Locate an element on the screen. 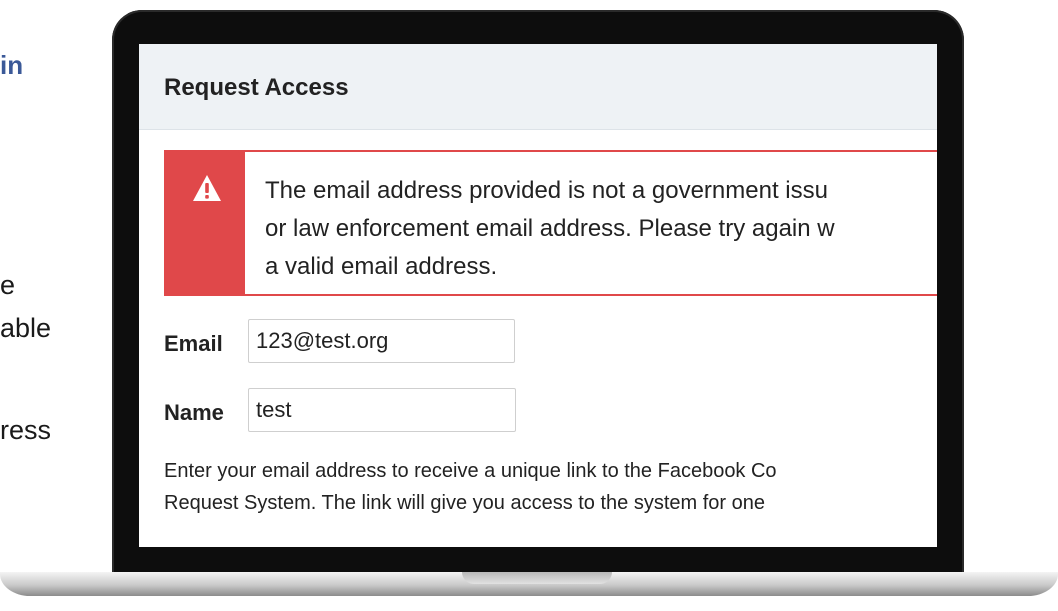 The height and width of the screenshot is (611, 1058). name-field is located at coordinates (382, 410).